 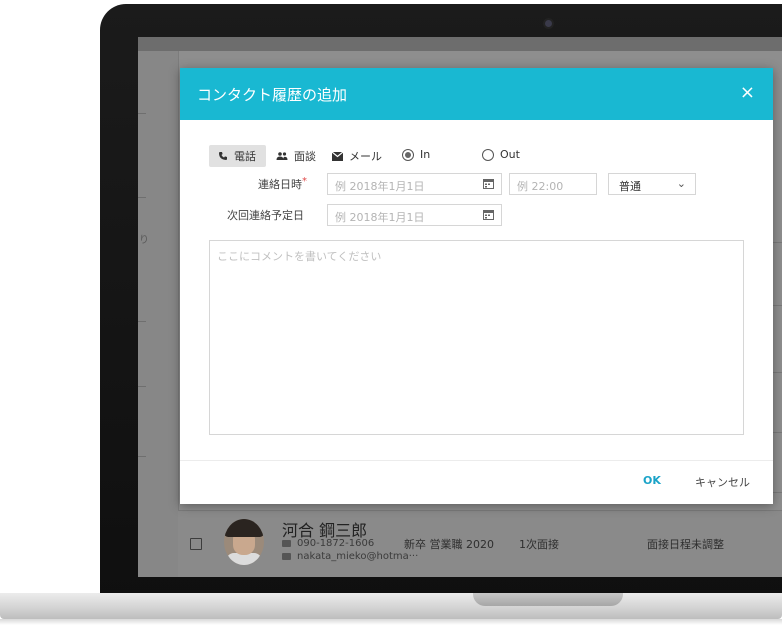 I want to click on contact-date-input: 例 2018年1月1日, so click(x=414, y=184).